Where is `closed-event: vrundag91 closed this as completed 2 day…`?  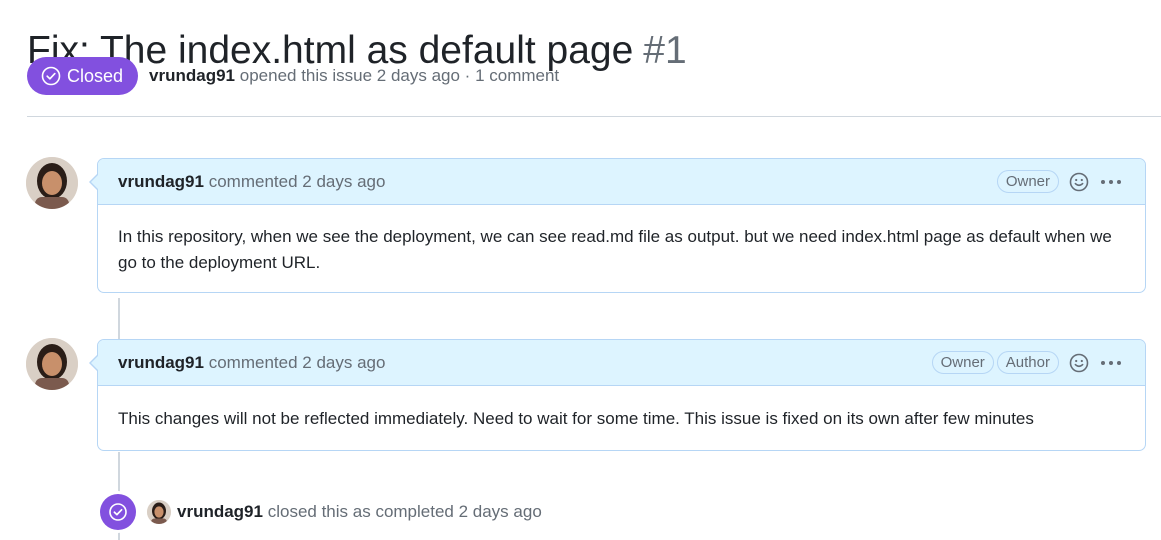
closed-event: vrundag91 closed this as completed 2 day… is located at coordinates (321, 512).